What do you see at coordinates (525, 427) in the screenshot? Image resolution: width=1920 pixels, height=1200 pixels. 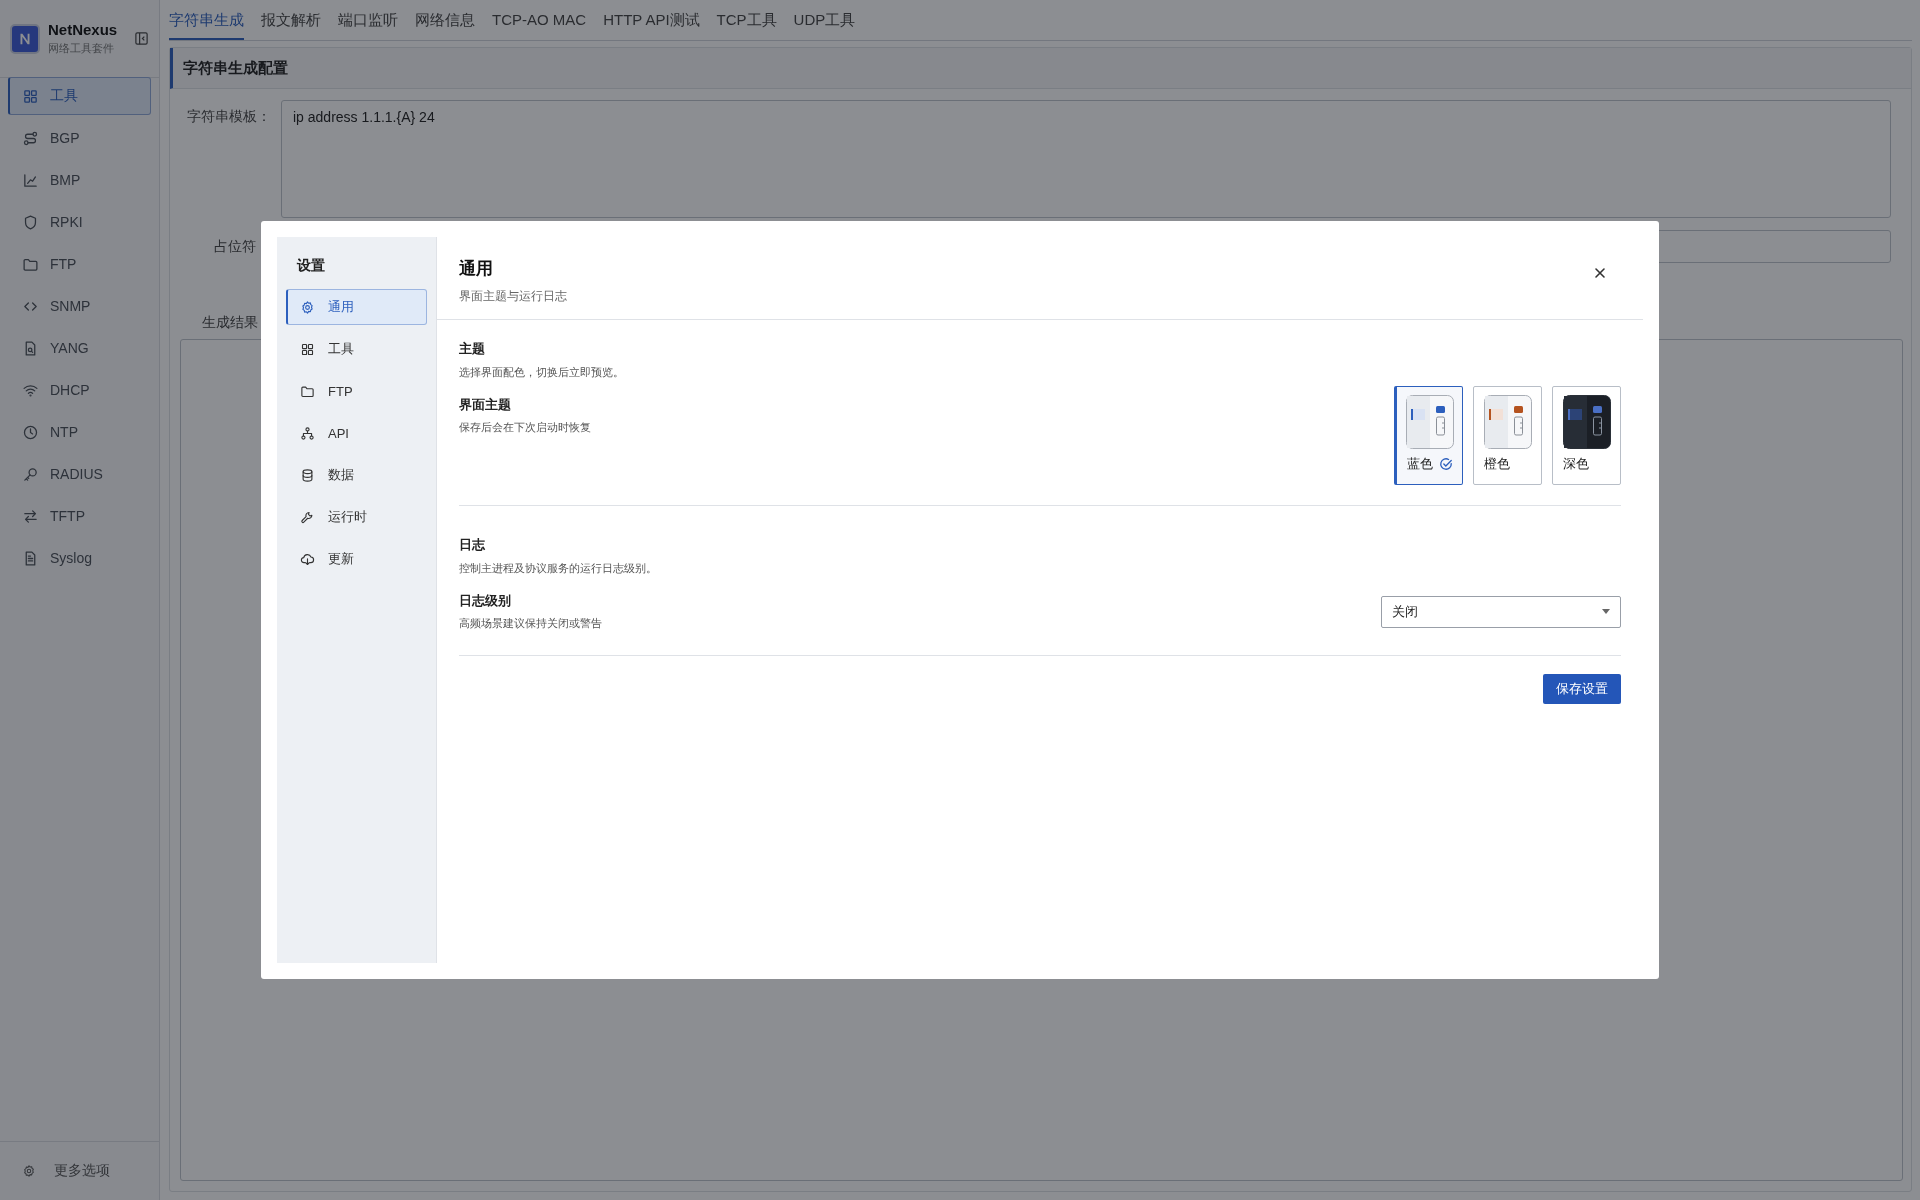 I see `setting-description: 保存后会在下次启动时恢复` at bounding box center [525, 427].